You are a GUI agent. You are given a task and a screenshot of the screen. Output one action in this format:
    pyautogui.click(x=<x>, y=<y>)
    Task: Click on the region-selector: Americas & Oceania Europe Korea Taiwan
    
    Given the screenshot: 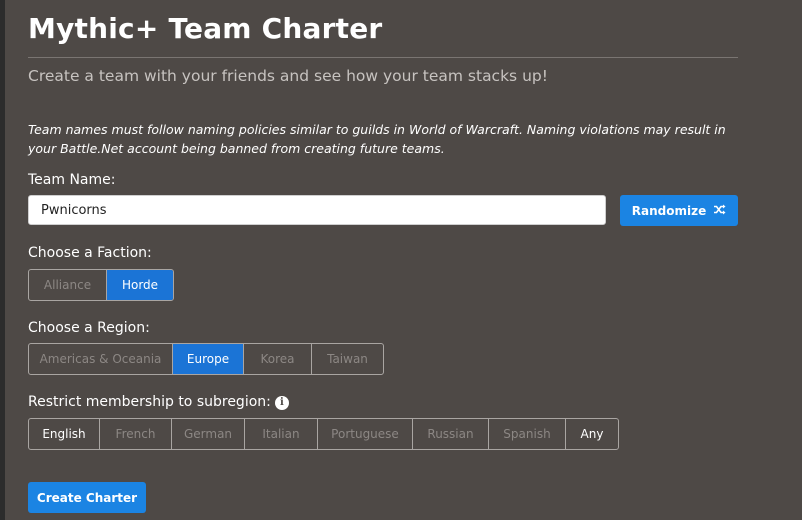 What is the action you would take?
    pyautogui.click(x=206, y=359)
    